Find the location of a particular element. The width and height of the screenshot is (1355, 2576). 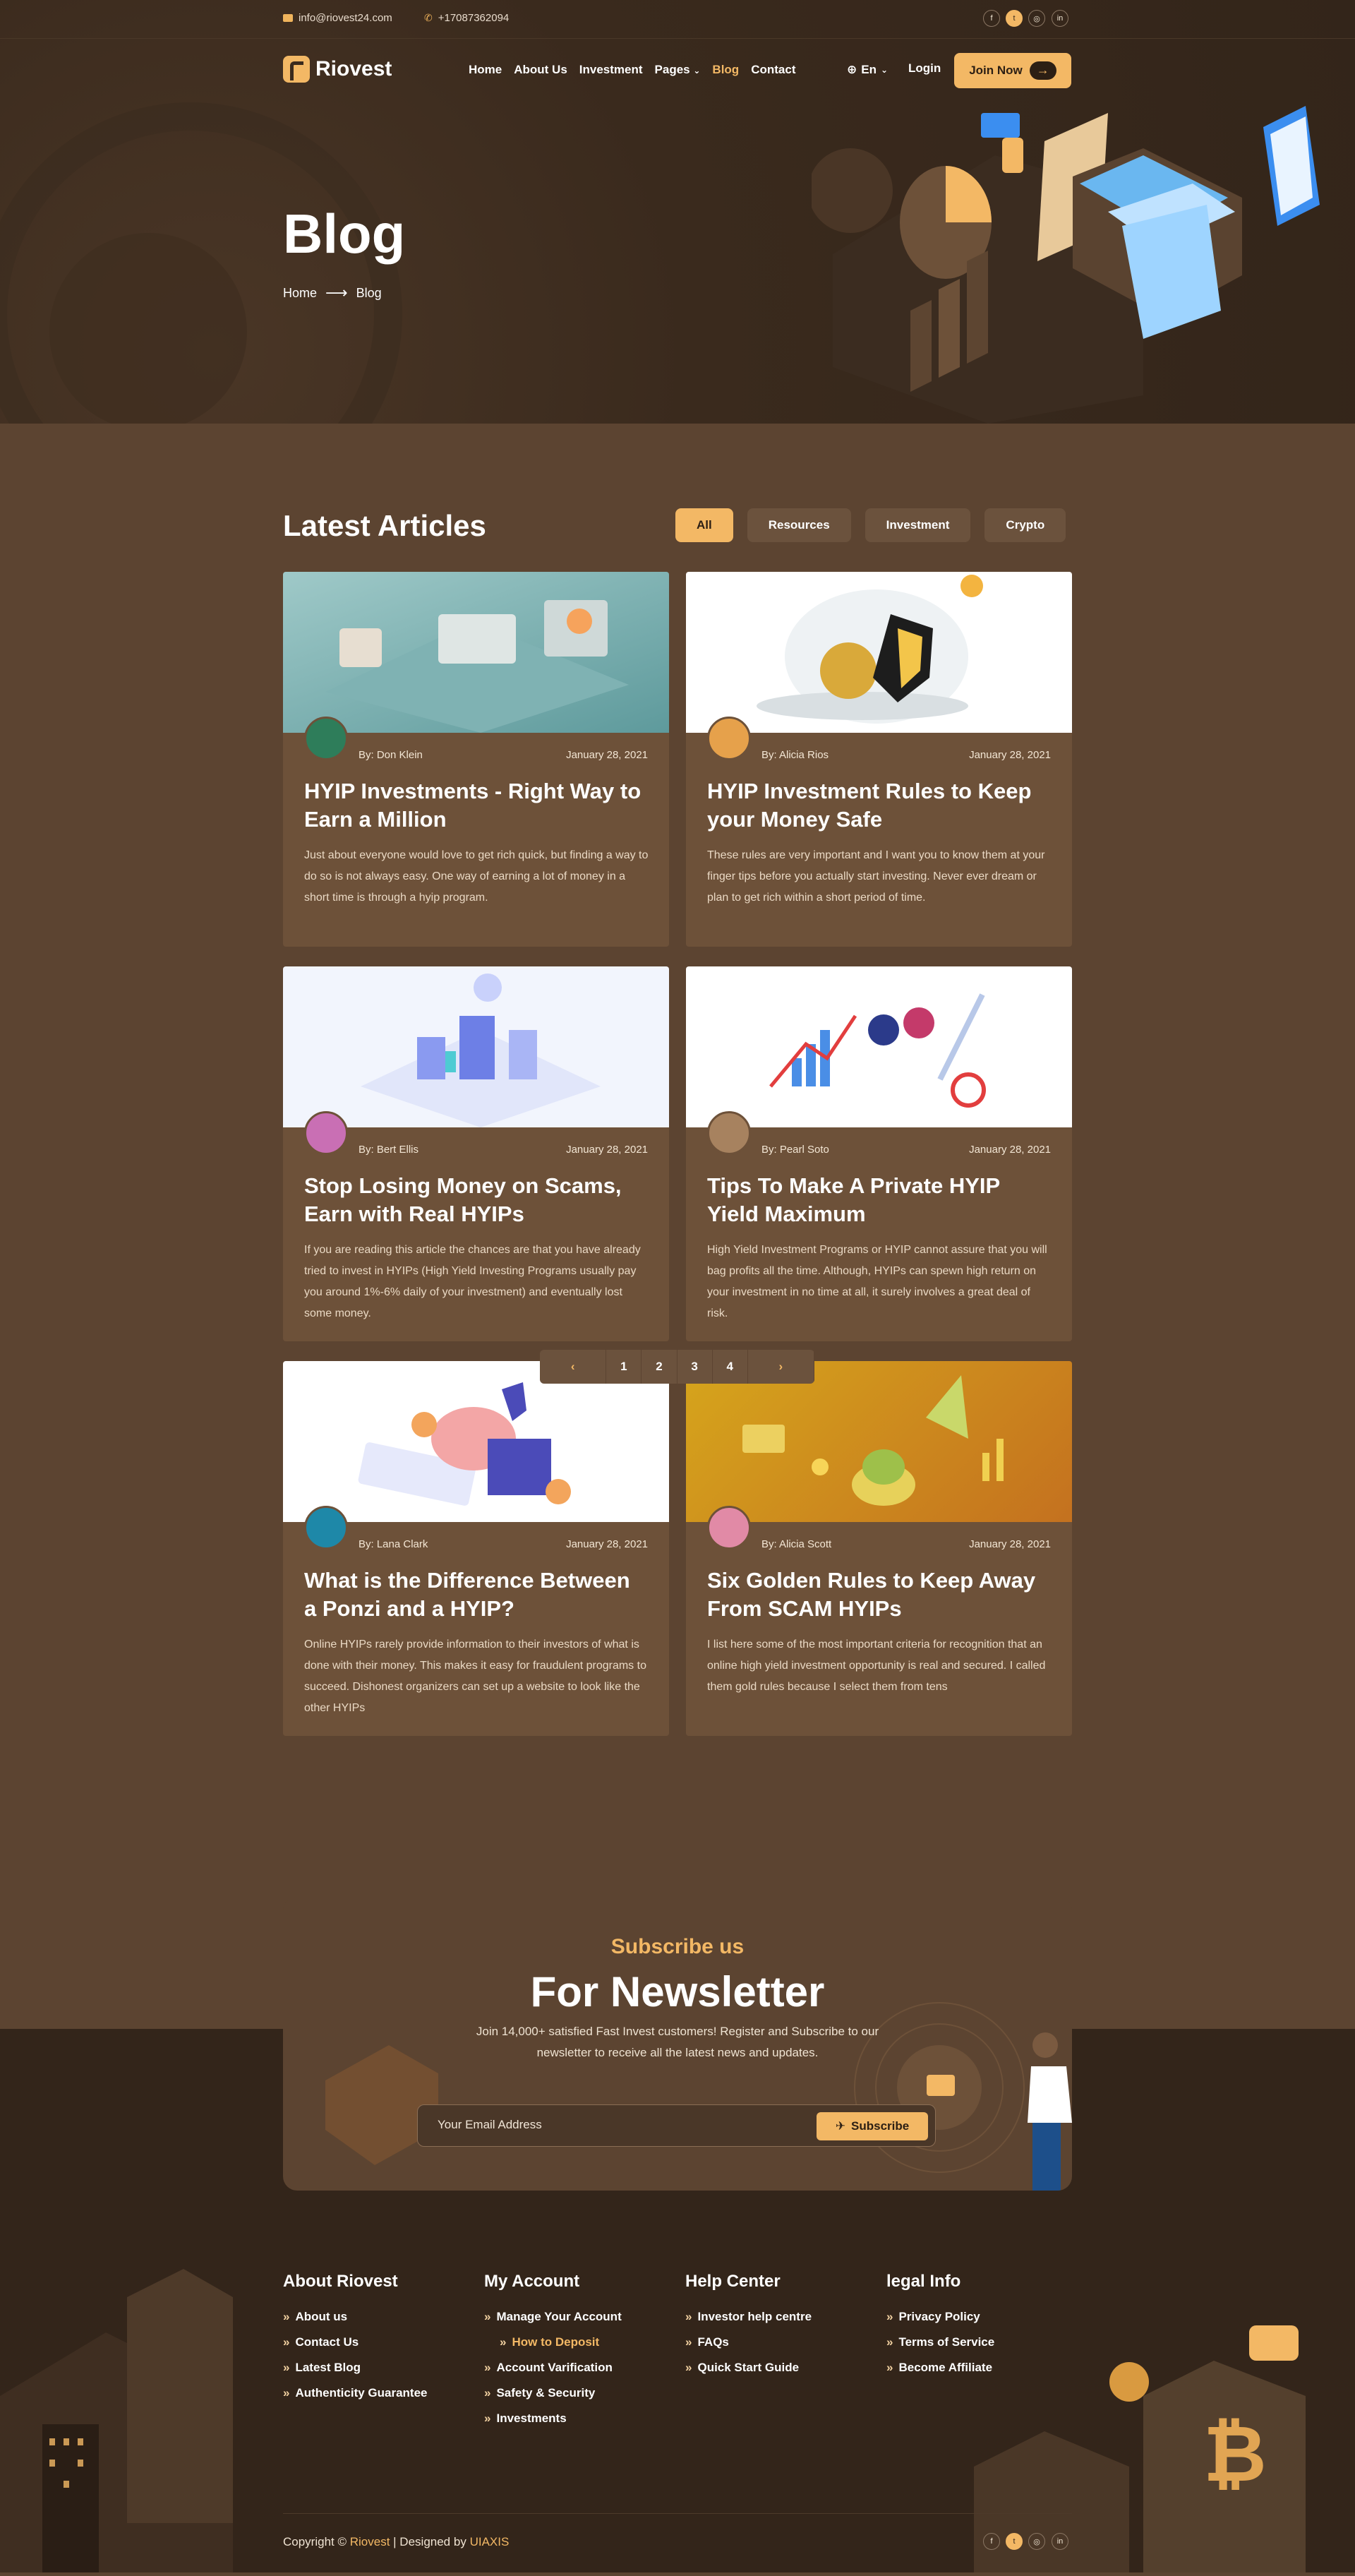

footer-link: Account Varification is located at coordinates (553, 2368).